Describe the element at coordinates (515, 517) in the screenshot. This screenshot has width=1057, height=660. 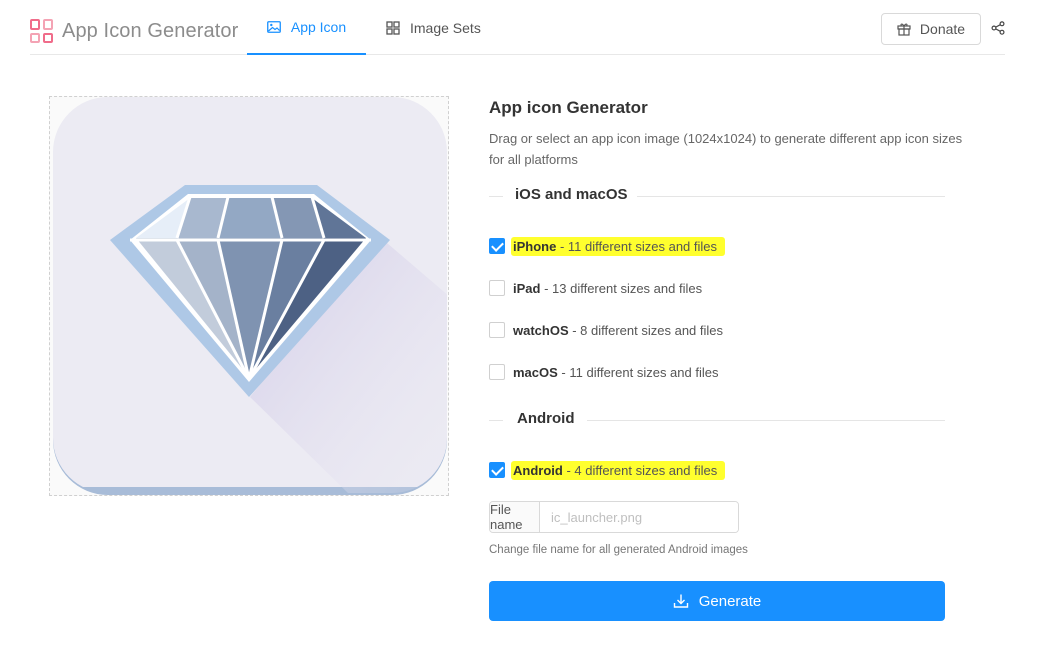
I see `file-name-addon-label: File name` at that location.